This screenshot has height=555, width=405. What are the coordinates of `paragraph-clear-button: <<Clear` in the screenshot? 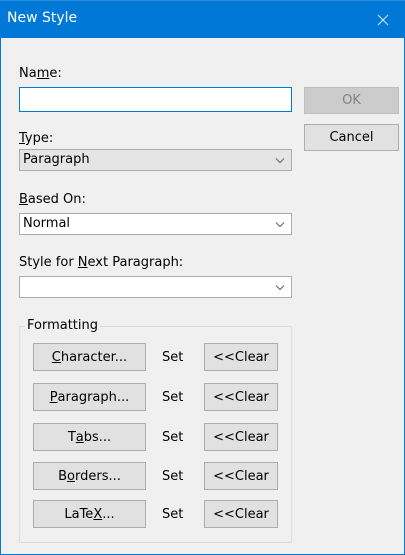 It's located at (241, 397).